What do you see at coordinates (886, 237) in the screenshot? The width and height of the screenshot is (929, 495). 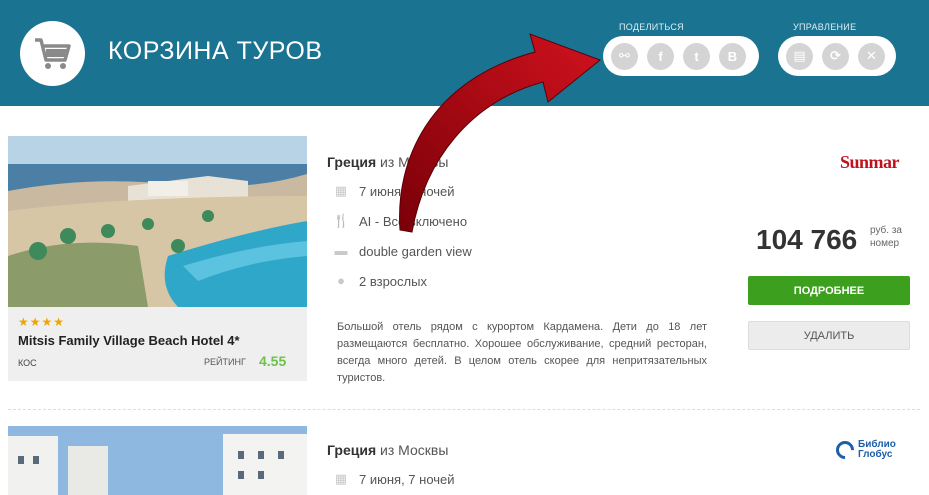 I see `price-unit: руб. за номер` at bounding box center [886, 237].